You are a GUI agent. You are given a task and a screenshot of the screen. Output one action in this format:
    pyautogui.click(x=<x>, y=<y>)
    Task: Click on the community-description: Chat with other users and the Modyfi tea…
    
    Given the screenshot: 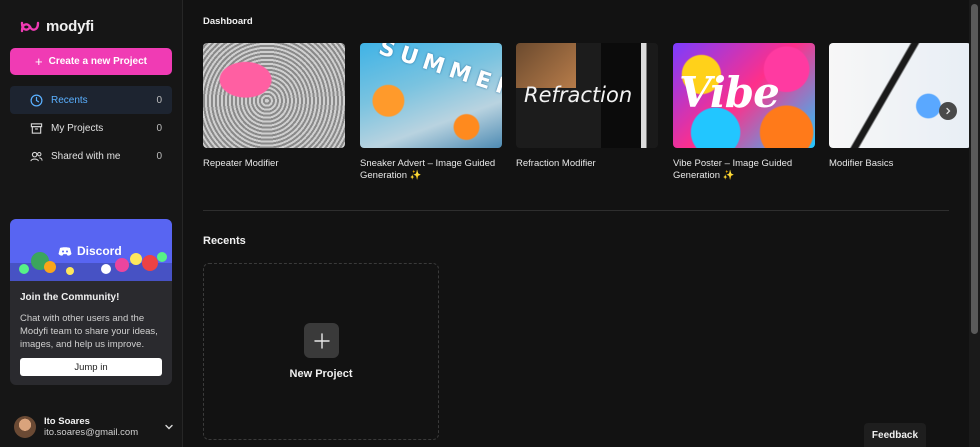 What is the action you would take?
    pyautogui.click(x=89, y=331)
    